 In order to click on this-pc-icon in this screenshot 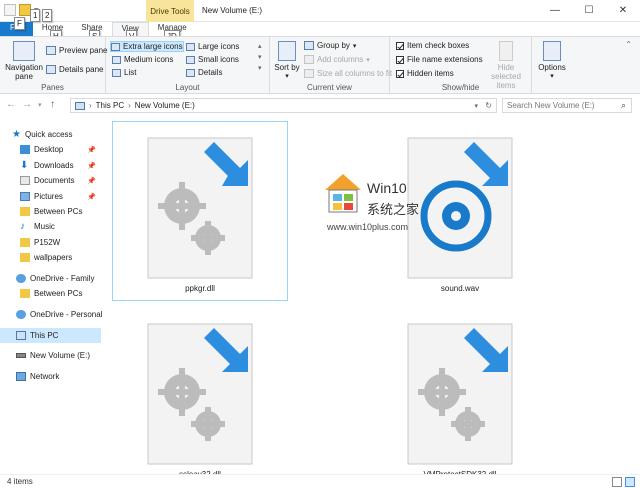, I will do `click(21, 335)`.